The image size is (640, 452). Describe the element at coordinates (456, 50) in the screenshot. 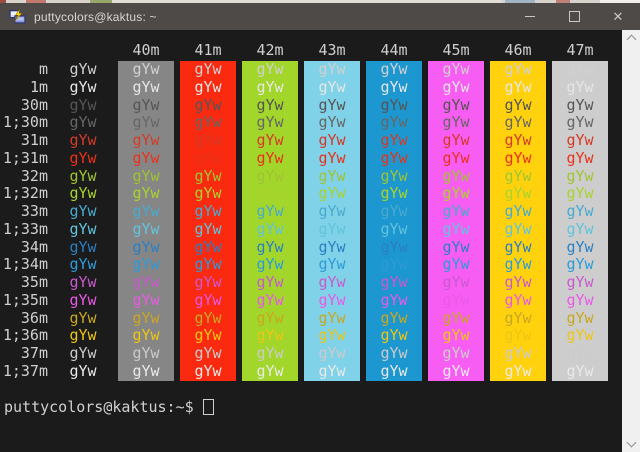

I see `column-header: 45m` at that location.